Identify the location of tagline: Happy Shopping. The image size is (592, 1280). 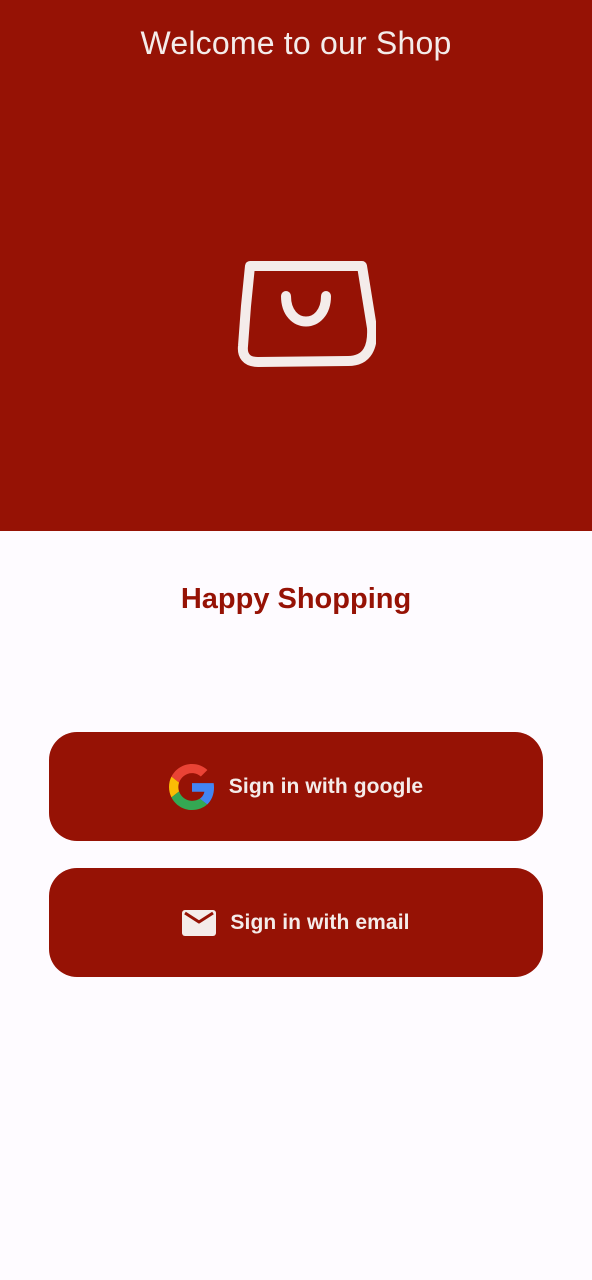
(296, 599).